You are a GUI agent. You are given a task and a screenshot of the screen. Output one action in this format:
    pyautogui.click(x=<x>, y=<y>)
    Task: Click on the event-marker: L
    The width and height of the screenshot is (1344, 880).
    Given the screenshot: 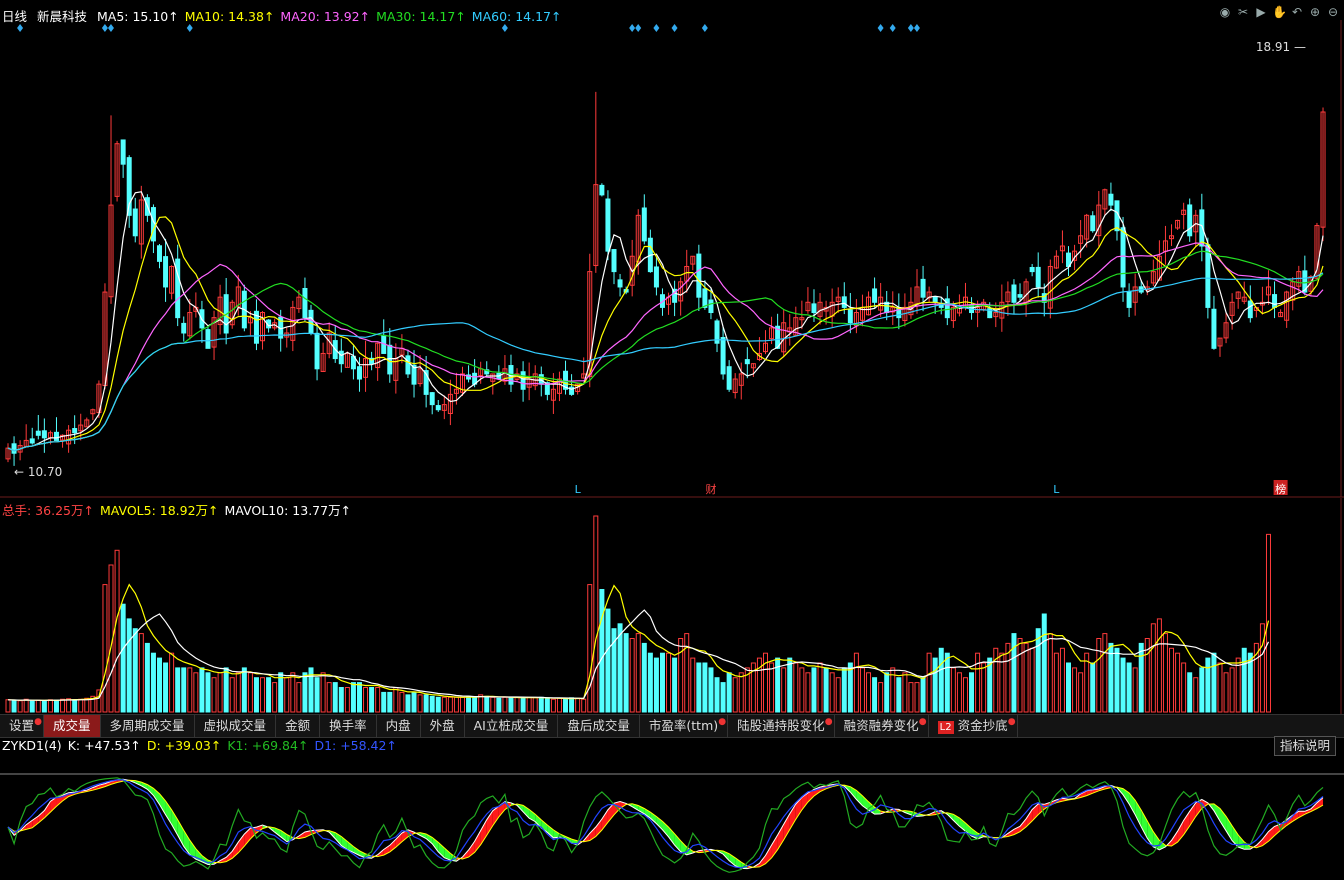 What is the action you would take?
    pyautogui.click(x=578, y=489)
    